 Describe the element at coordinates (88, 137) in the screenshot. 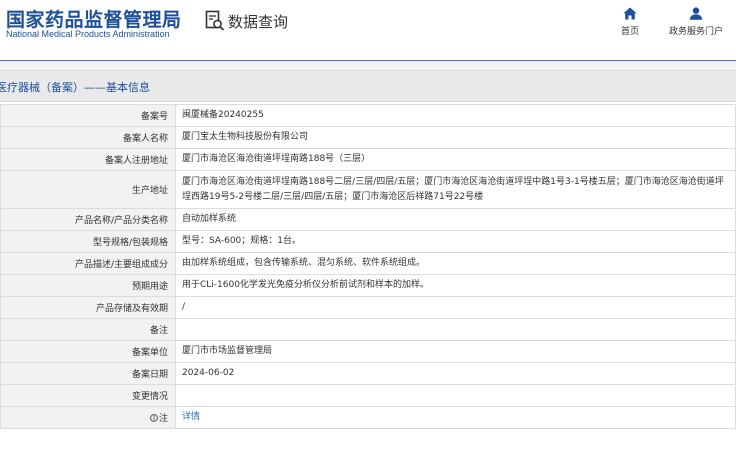

I see `row-label: 备案人名称` at that location.